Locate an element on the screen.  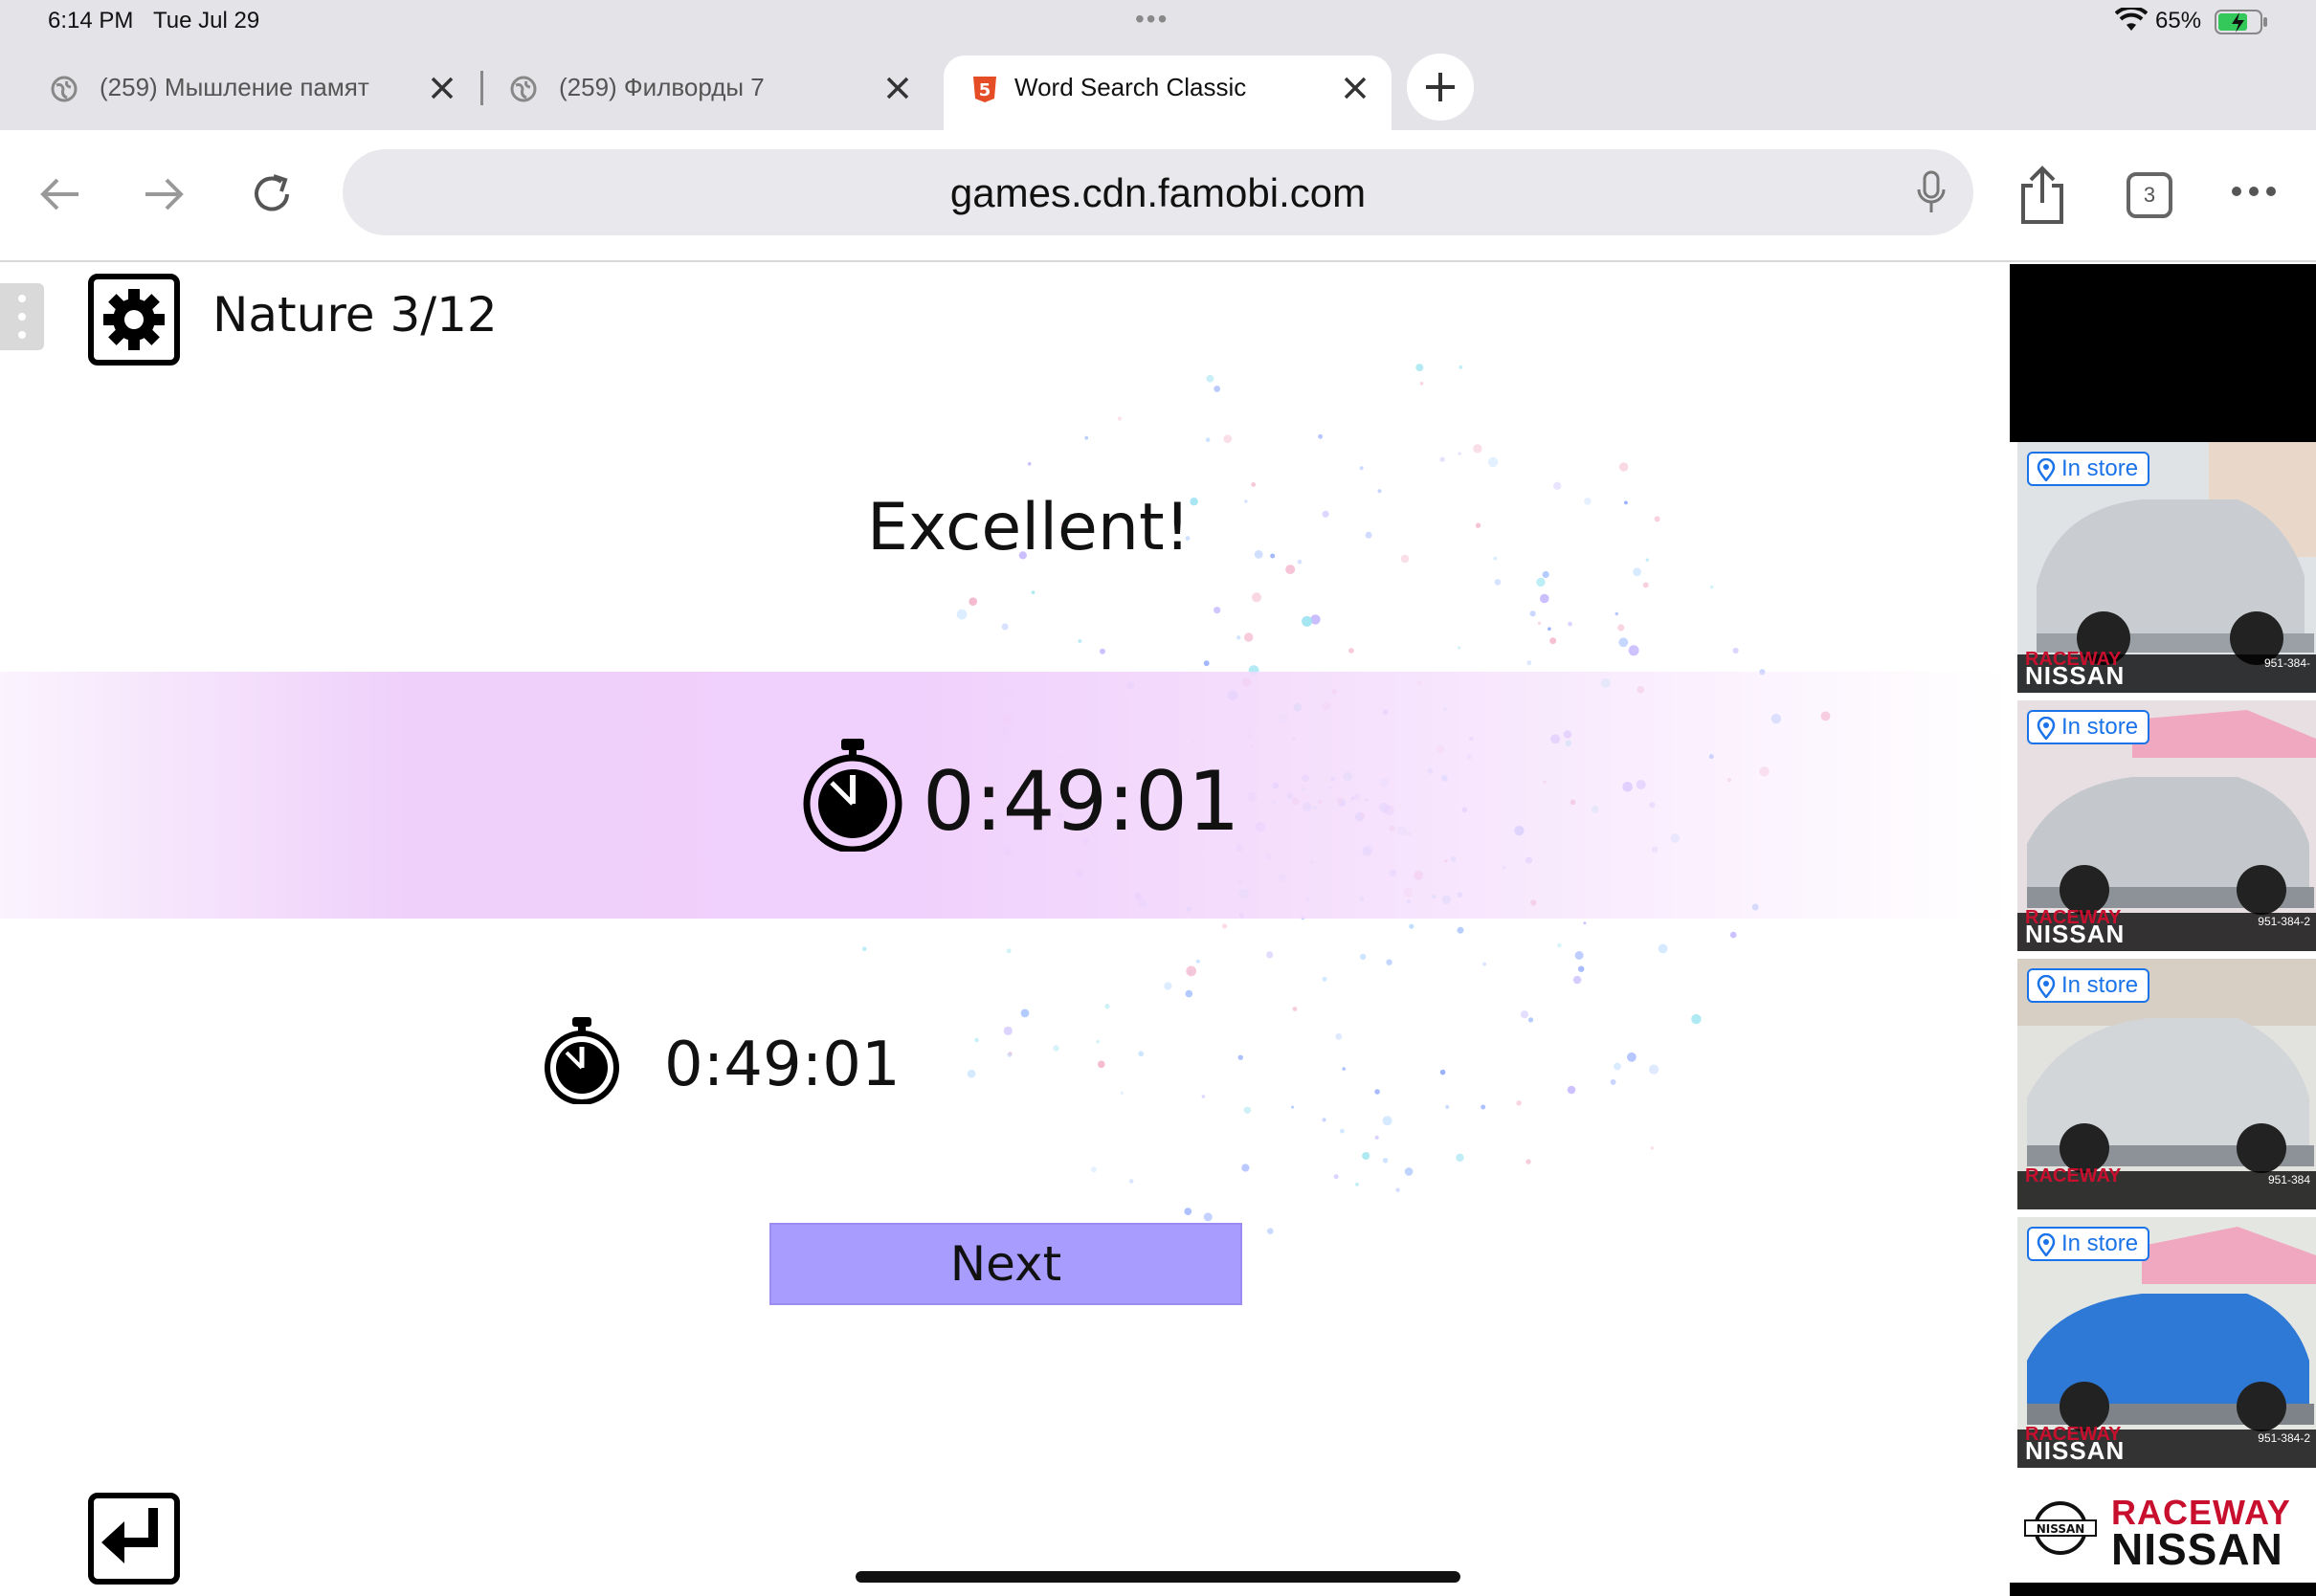
tab-mental-memory: (259) Мышление памят is located at coordinates (239, 93).